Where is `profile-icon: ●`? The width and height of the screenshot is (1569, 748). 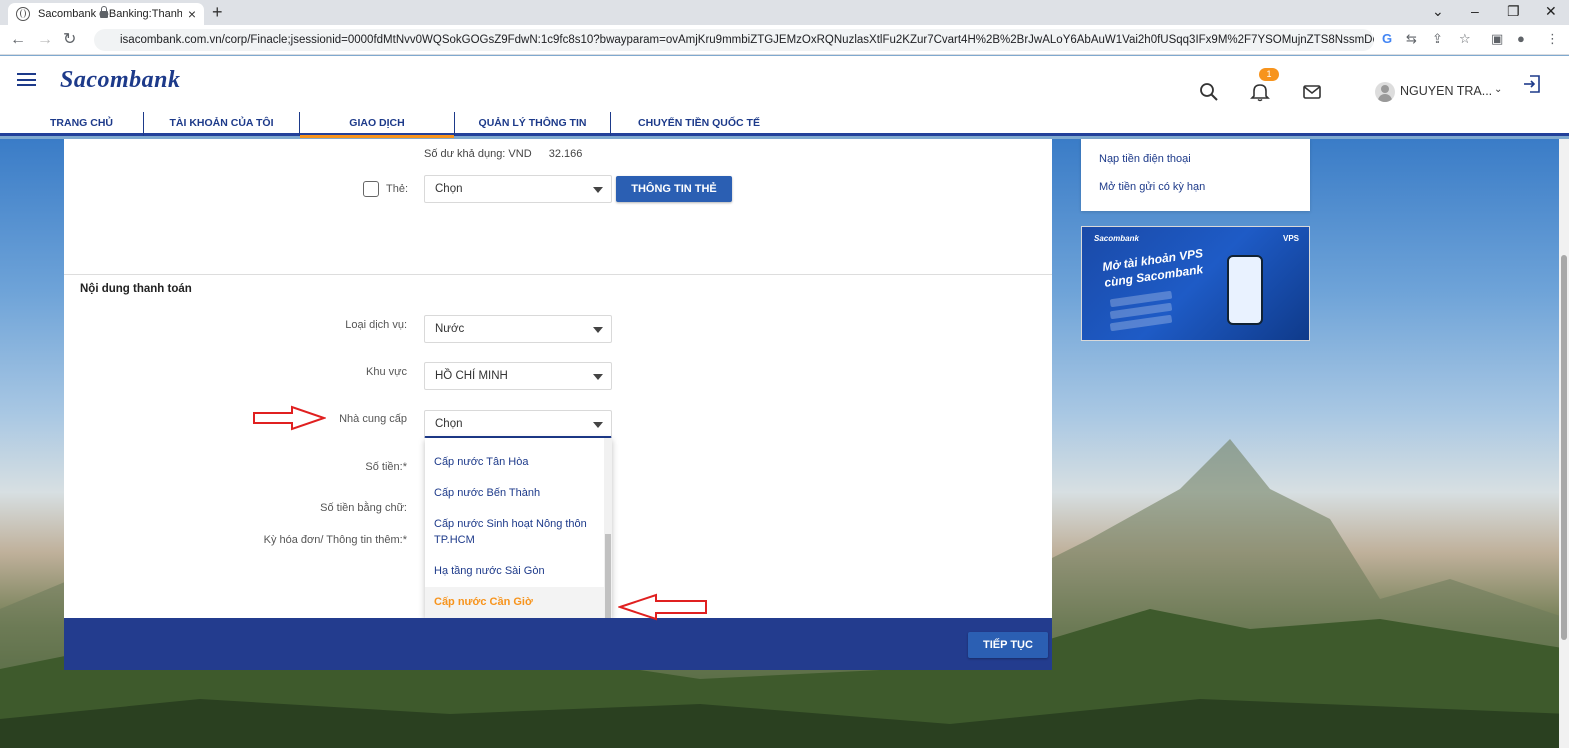
profile-icon: ● is located at coordinates (1521, 39).